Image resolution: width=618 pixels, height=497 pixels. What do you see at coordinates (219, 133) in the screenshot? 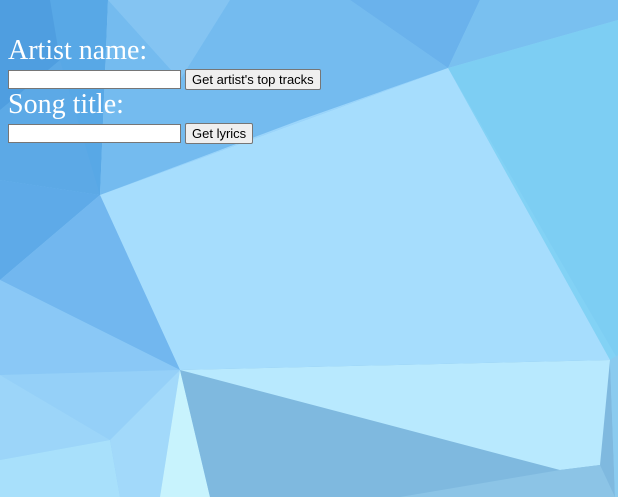
I see `get-lyrics-button: Get lyrics` at bounding box center [219, 133].